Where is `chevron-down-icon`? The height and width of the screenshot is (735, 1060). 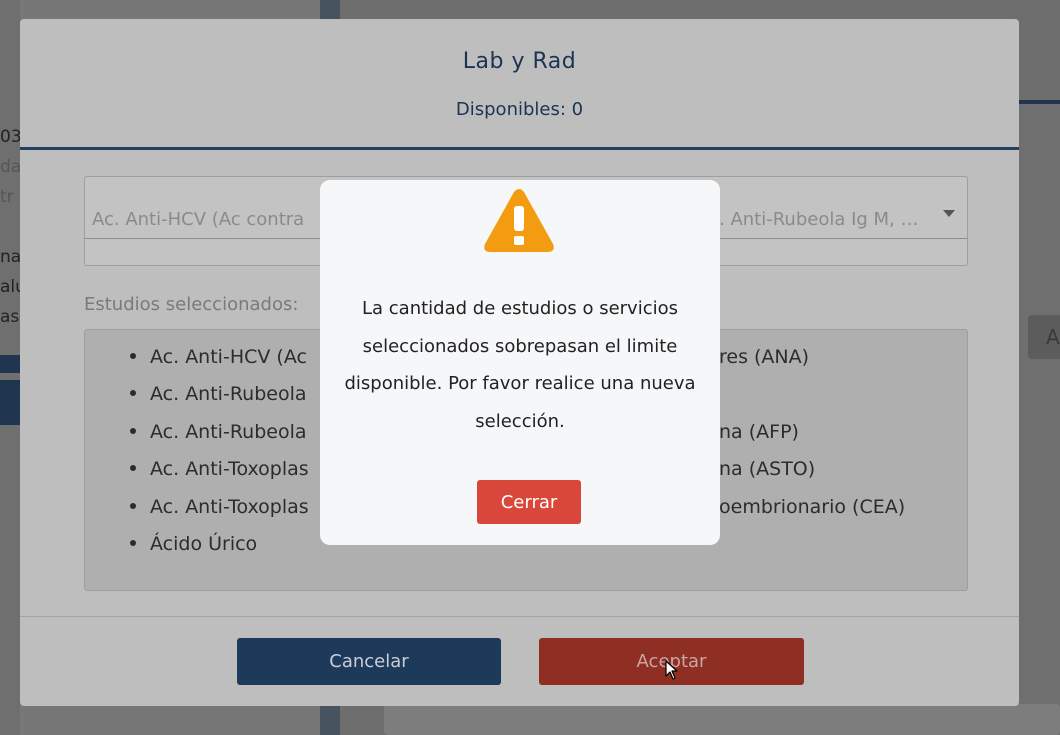 chevron-down-icon is located at coordinates (949, 213).